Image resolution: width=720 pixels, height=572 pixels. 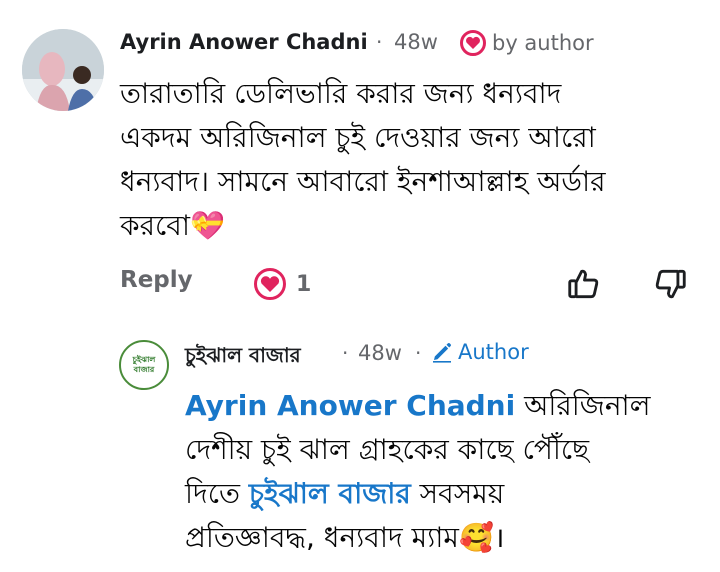 I want to click on pencil-icon, so click(x=442, y=352).